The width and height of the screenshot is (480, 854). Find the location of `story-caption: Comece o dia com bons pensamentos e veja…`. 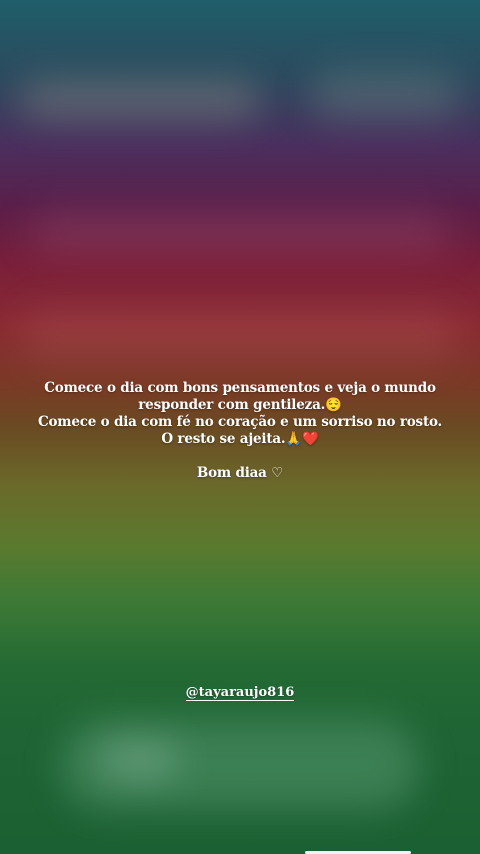

story-caption: Comece o dia com bons pensamentos e veja… is located at coordinates (240, 431).